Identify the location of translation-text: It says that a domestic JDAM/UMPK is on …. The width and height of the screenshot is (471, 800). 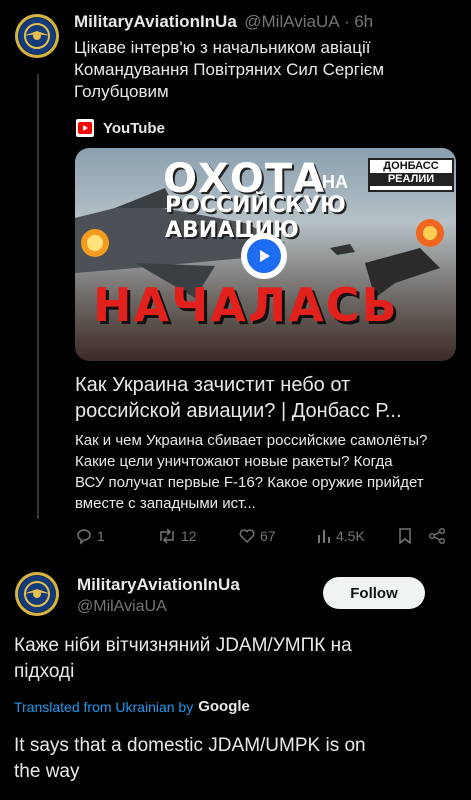
(236, 759).